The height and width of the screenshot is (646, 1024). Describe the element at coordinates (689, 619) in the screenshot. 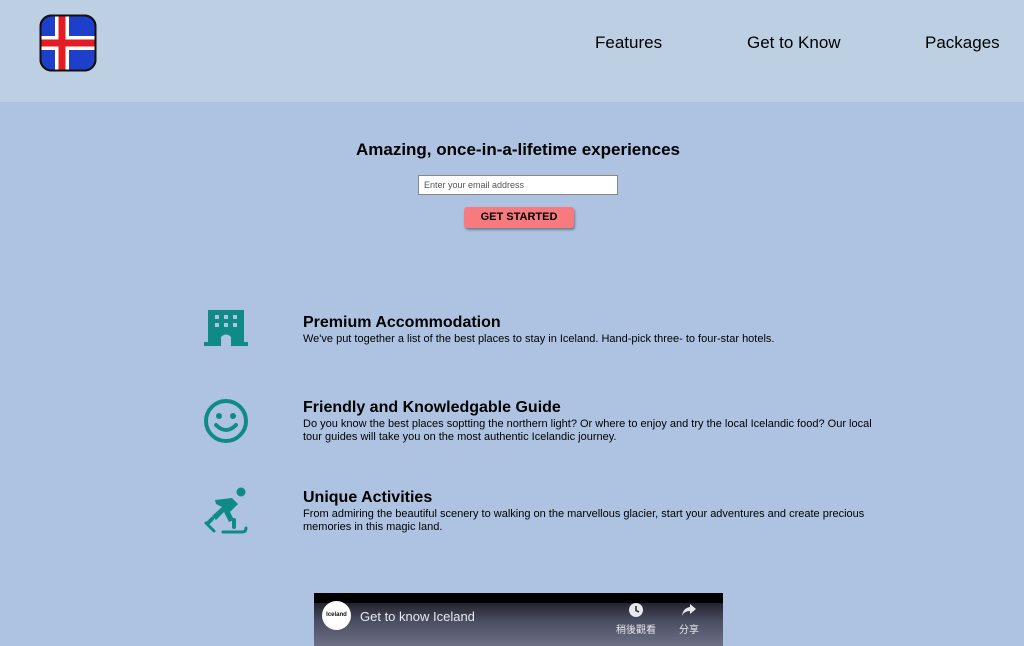

I see `share-button: 分享` at that location.